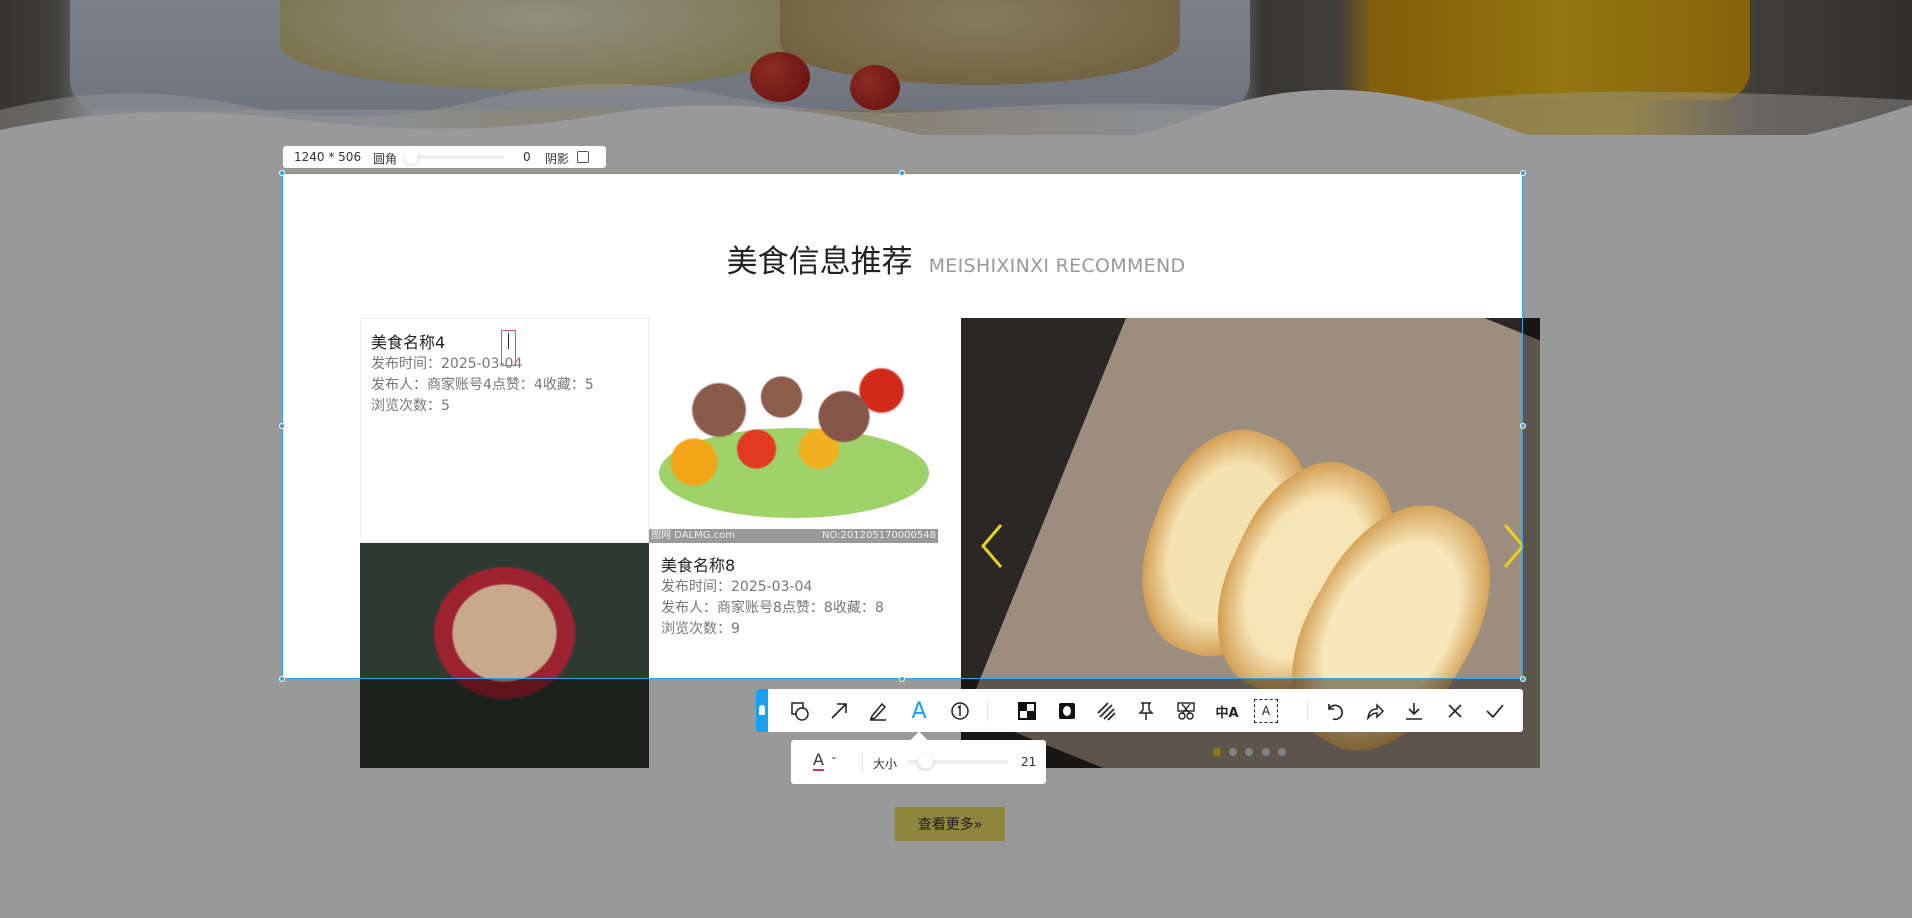  What do you see at coordinates (737, 587) in the screenshot?
I see `food-time: 发布时间：2025-03-04` at bounding box center [737, 587].